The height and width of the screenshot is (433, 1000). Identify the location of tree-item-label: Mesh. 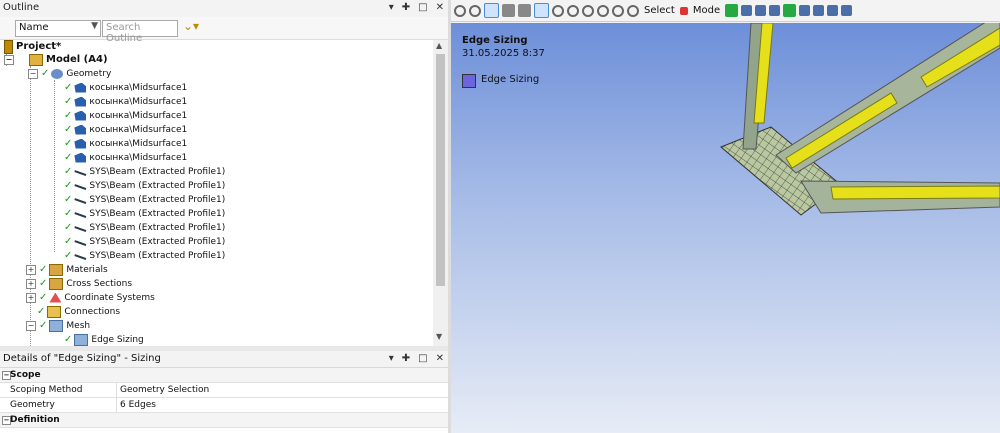
(78, 325).